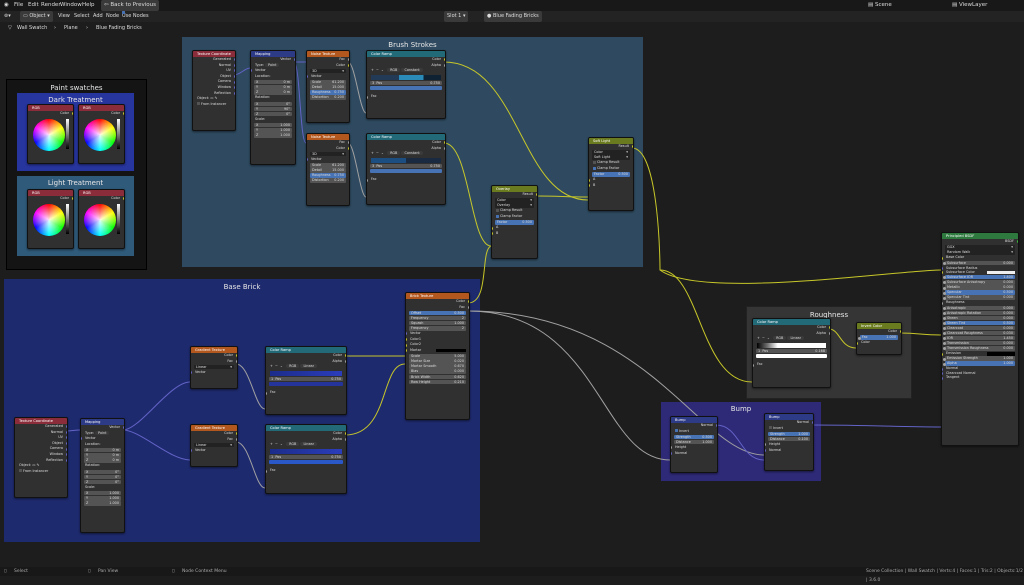 The width and height of the screenshot is (1024, 585). Describe the element at coordinates (789, 434) in the screenshot. I see `strength-field: Strength 1.000` at that location.